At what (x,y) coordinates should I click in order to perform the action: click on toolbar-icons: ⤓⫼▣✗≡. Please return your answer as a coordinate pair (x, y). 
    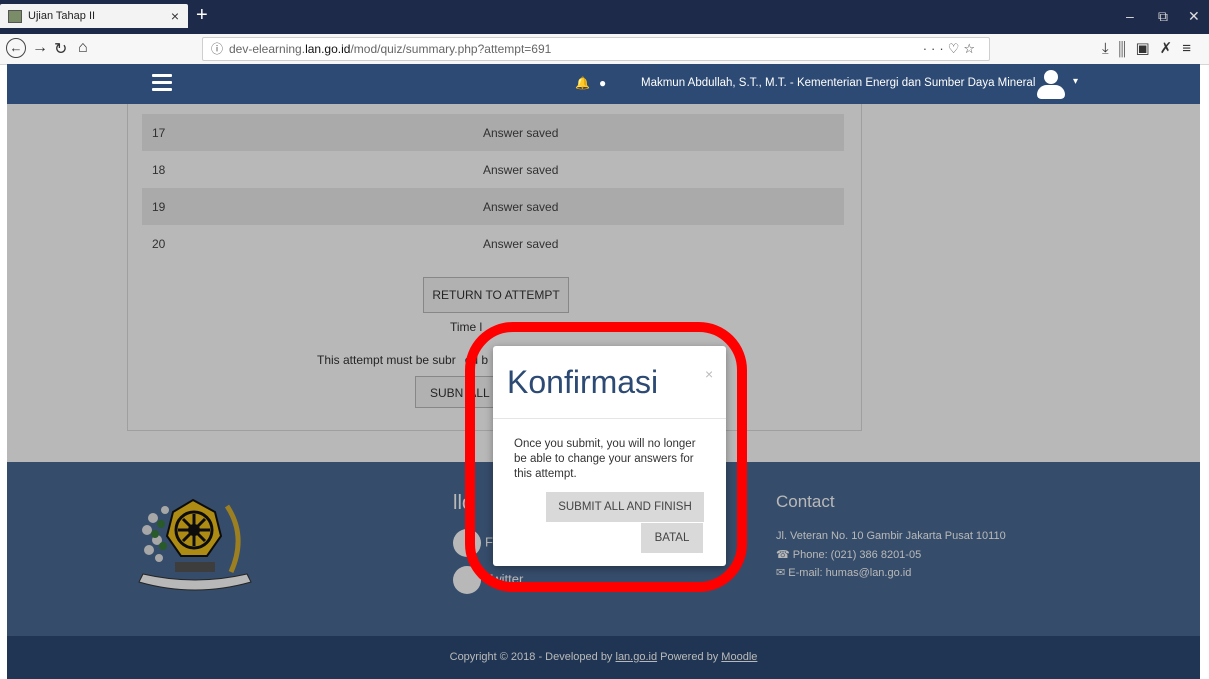
    Looking at the image, I should click on (1151, 48).